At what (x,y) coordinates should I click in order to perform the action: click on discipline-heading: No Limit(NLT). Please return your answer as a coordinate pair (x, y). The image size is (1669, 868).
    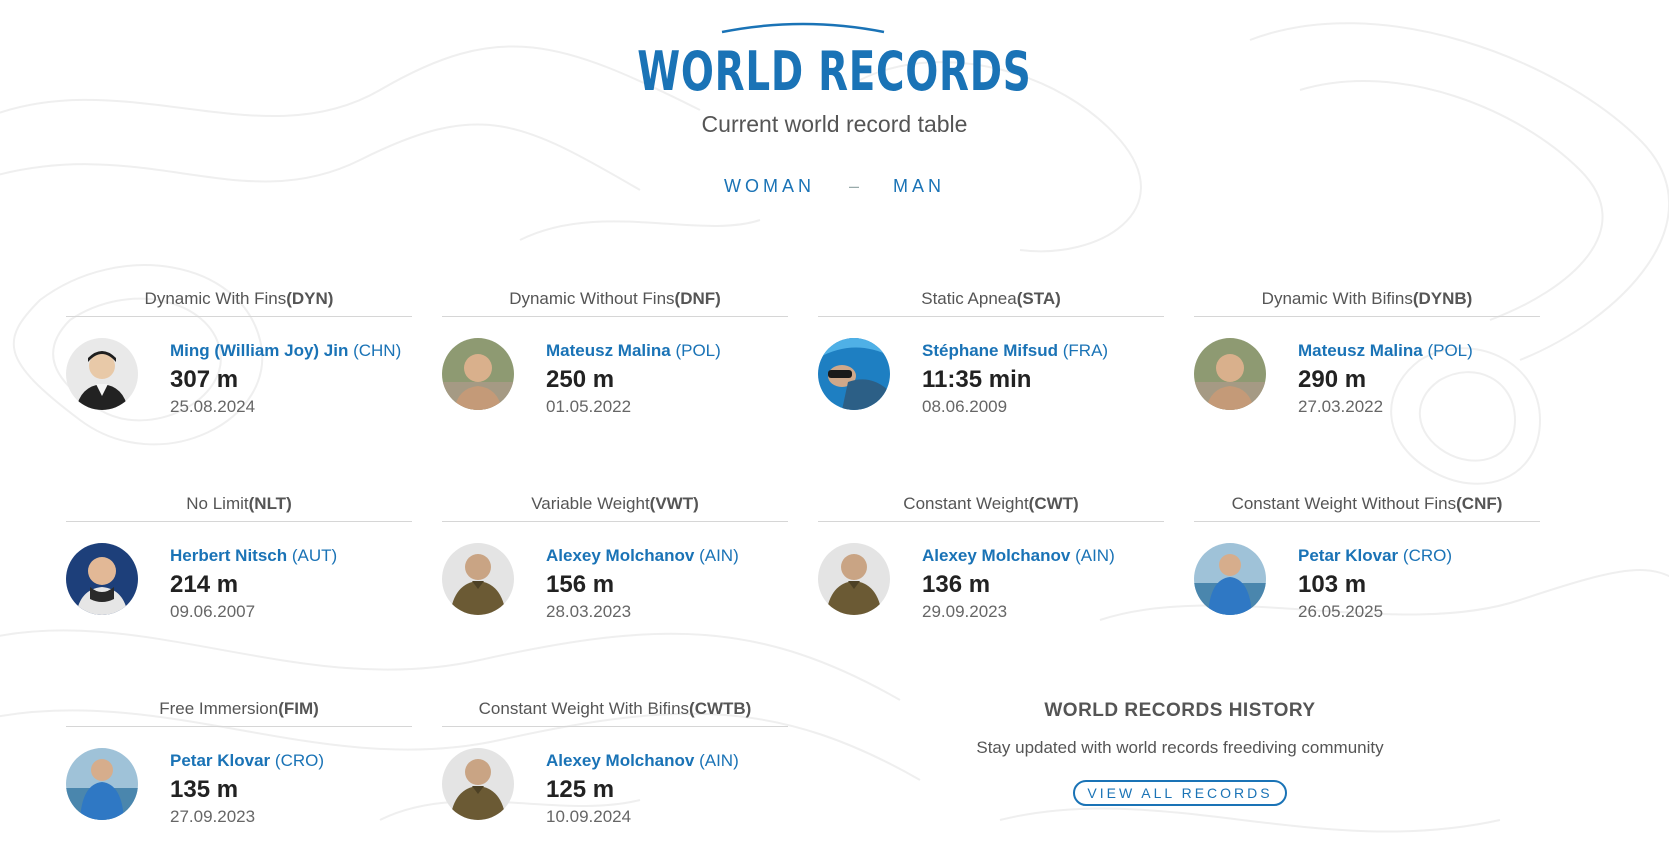
    Looking at the image, I should click on (239, 504).